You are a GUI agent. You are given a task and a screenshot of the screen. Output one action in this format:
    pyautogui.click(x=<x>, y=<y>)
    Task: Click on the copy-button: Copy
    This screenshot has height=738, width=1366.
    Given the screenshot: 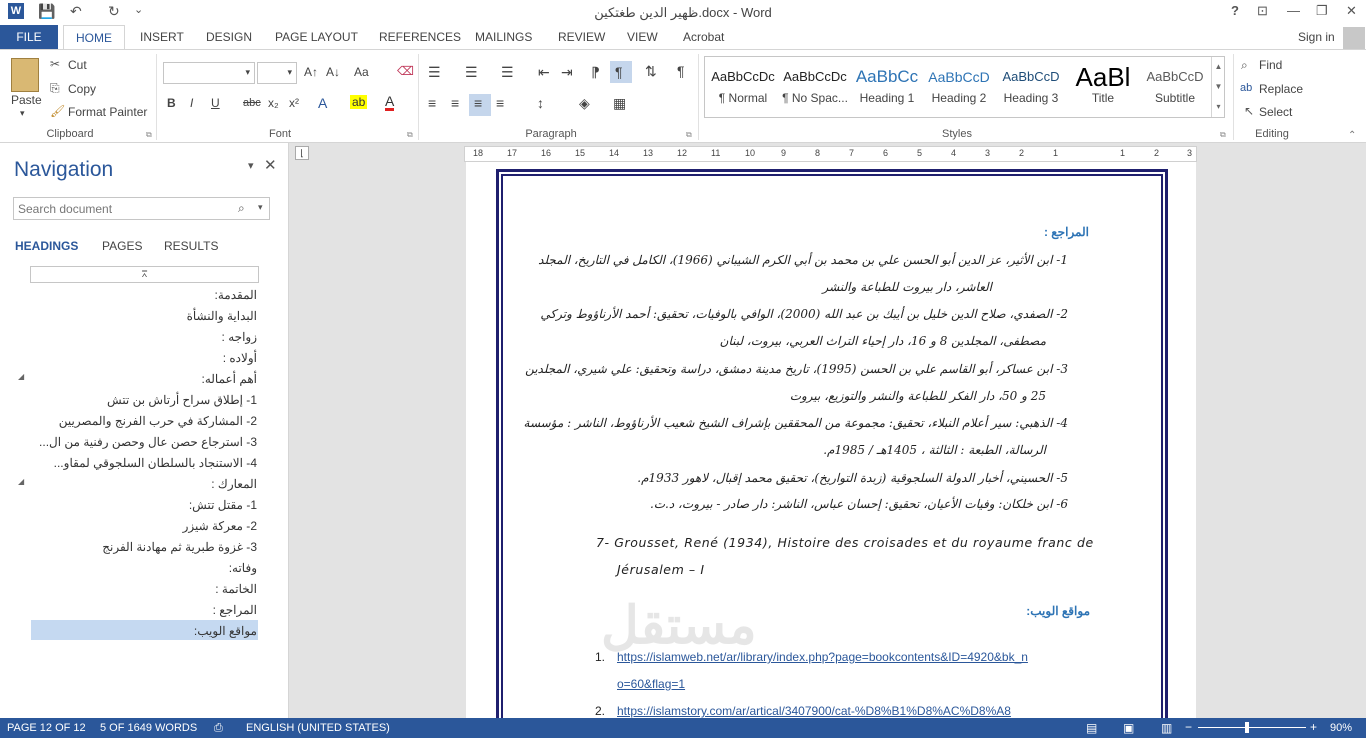 What is the action you would take?
    pyautogui.click(x=82, y=89)
    